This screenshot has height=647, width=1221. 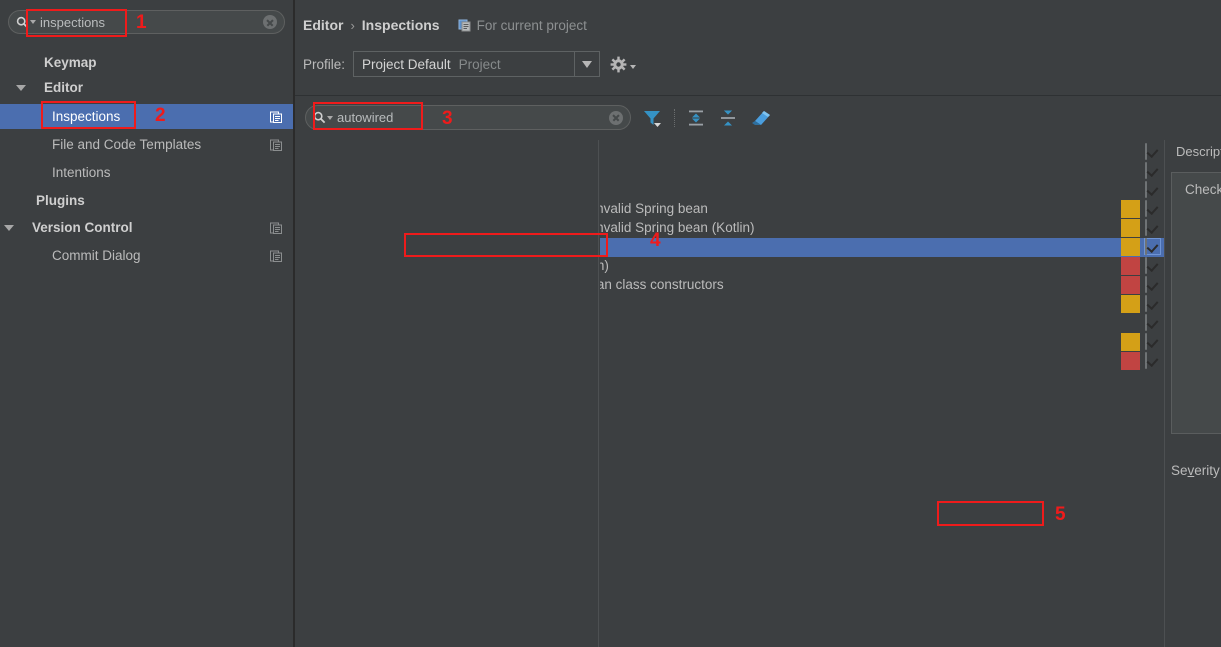 I want to click on description-box, so click(x=1196, y=303).